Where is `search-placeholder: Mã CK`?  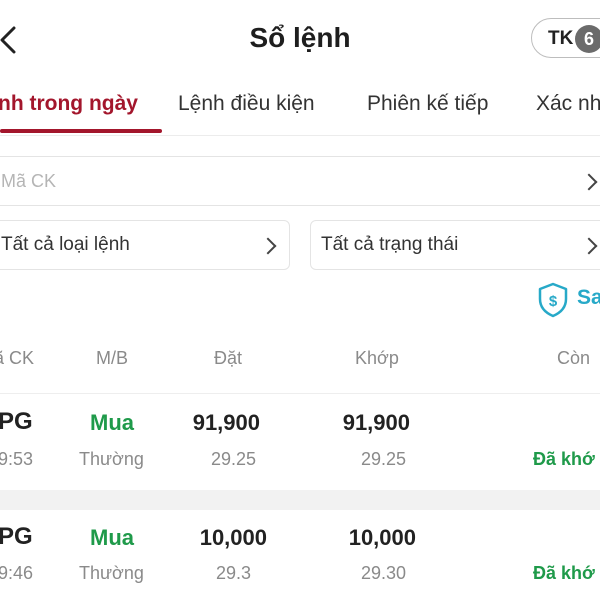
search-placeholder: Mã CK is located at coordinates (29, 181).